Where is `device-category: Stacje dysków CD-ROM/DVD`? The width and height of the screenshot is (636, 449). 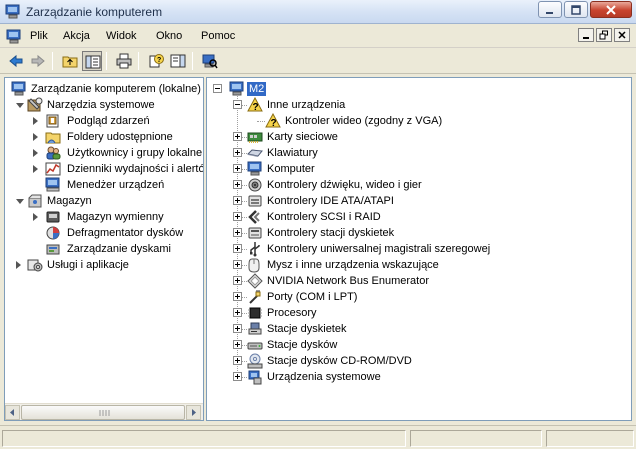 device-category: Stacje dysków CD-ROM/DVD is located at coordinates (417, 361).